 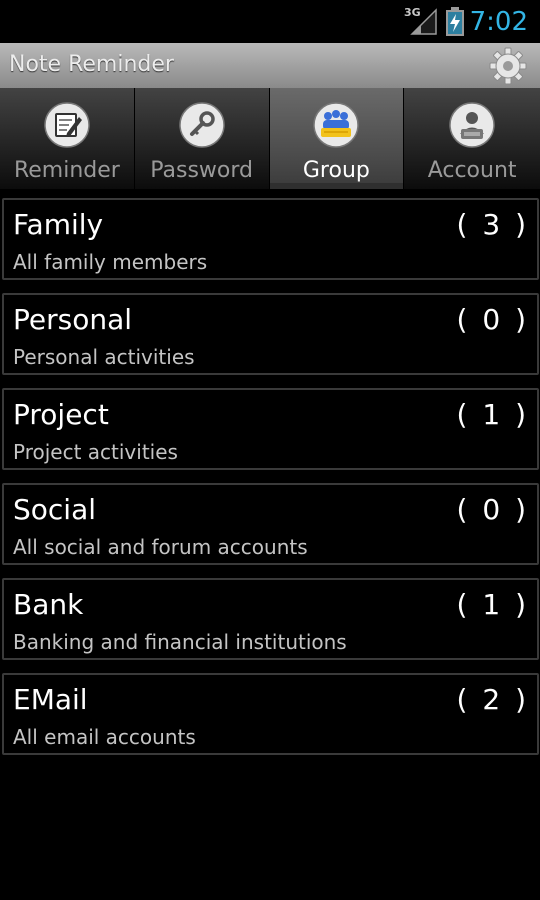 What do you see at coordinates (270, 239) in the screenshot?
I see `group-item-family: Family ( 3 ) All family members` at bounding box center [270, 239].